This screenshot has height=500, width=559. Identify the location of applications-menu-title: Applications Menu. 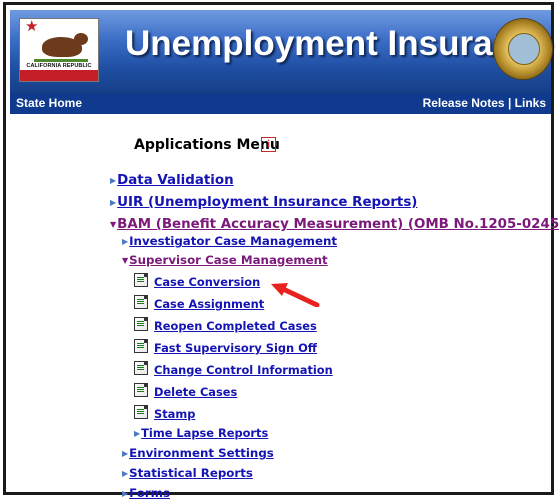
(207, 145).